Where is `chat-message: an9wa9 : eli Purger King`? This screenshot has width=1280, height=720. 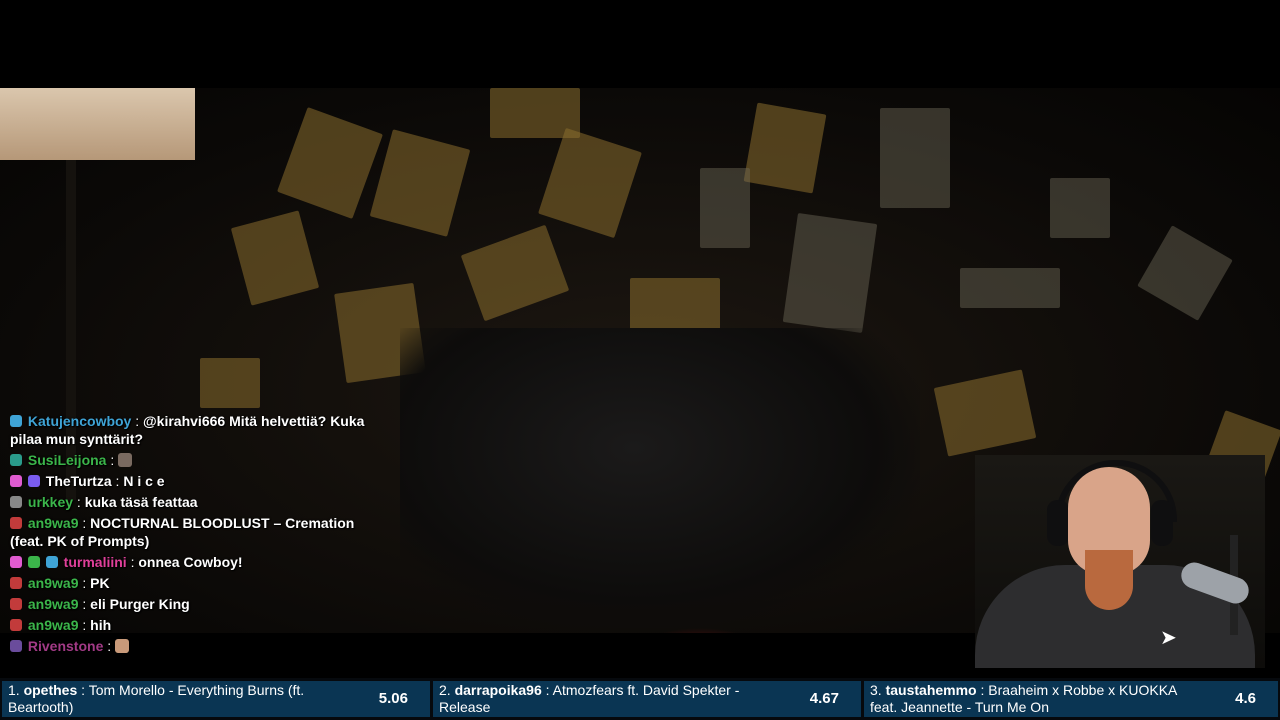 chat-message: an9wa9 : eli Purger King is located at coordinates (190, 604).